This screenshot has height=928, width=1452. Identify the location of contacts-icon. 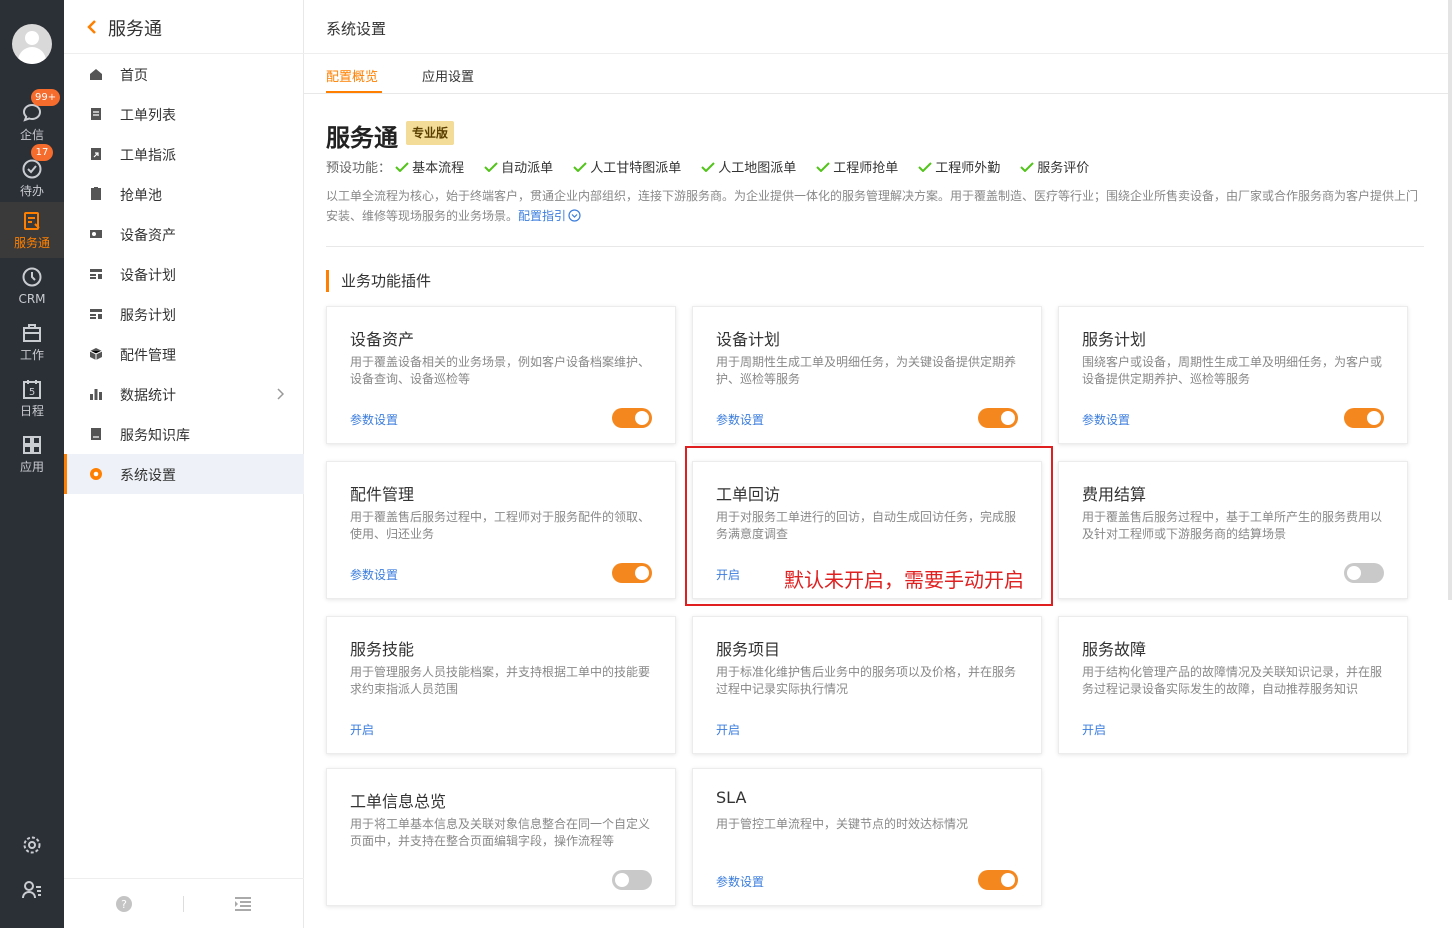
(32, 890).